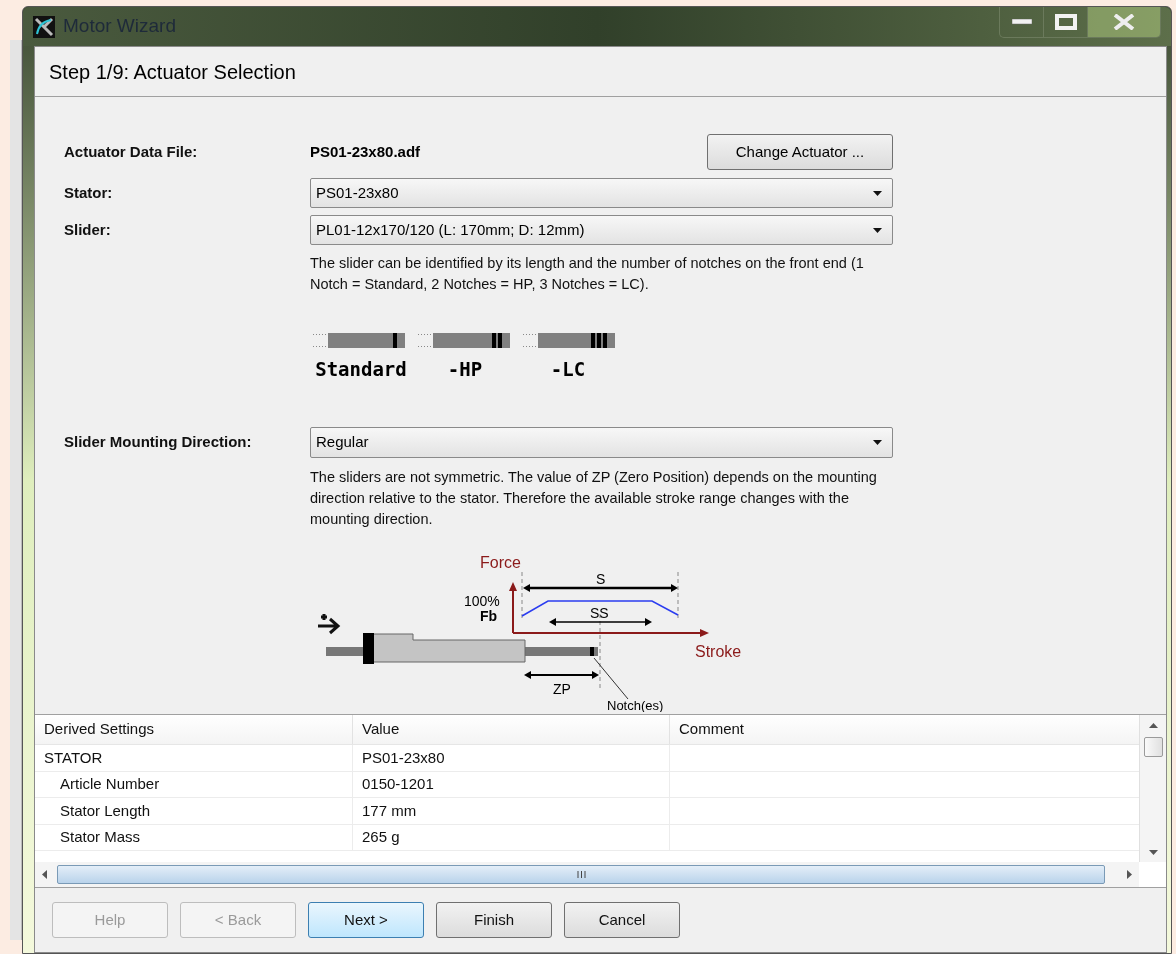 The image size is (1176, 954). I want to click on table-cell-text: Stator Length, so click(105, 810).